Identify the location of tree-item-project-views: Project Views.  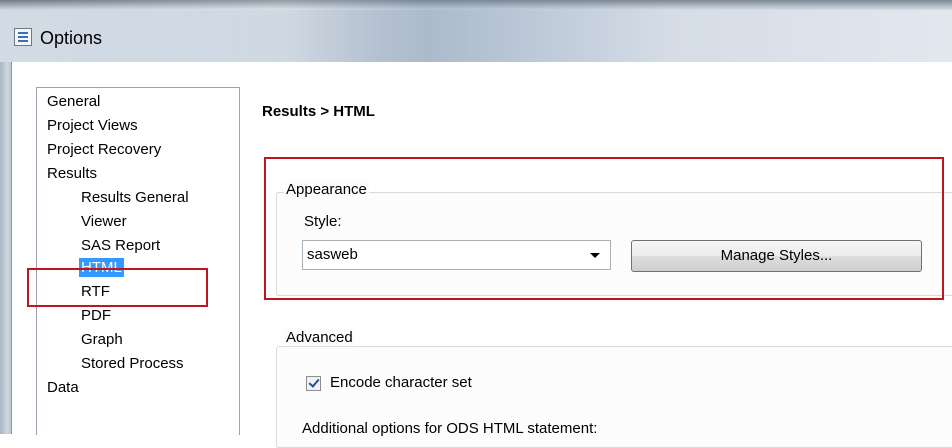
(92, 125).